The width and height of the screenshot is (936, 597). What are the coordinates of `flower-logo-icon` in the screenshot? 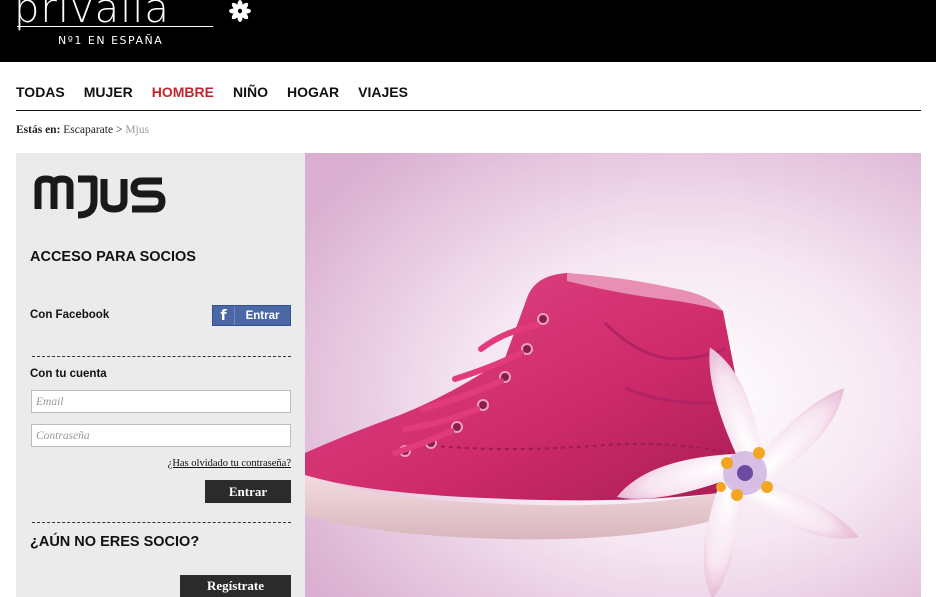 It's located at (240, 11).